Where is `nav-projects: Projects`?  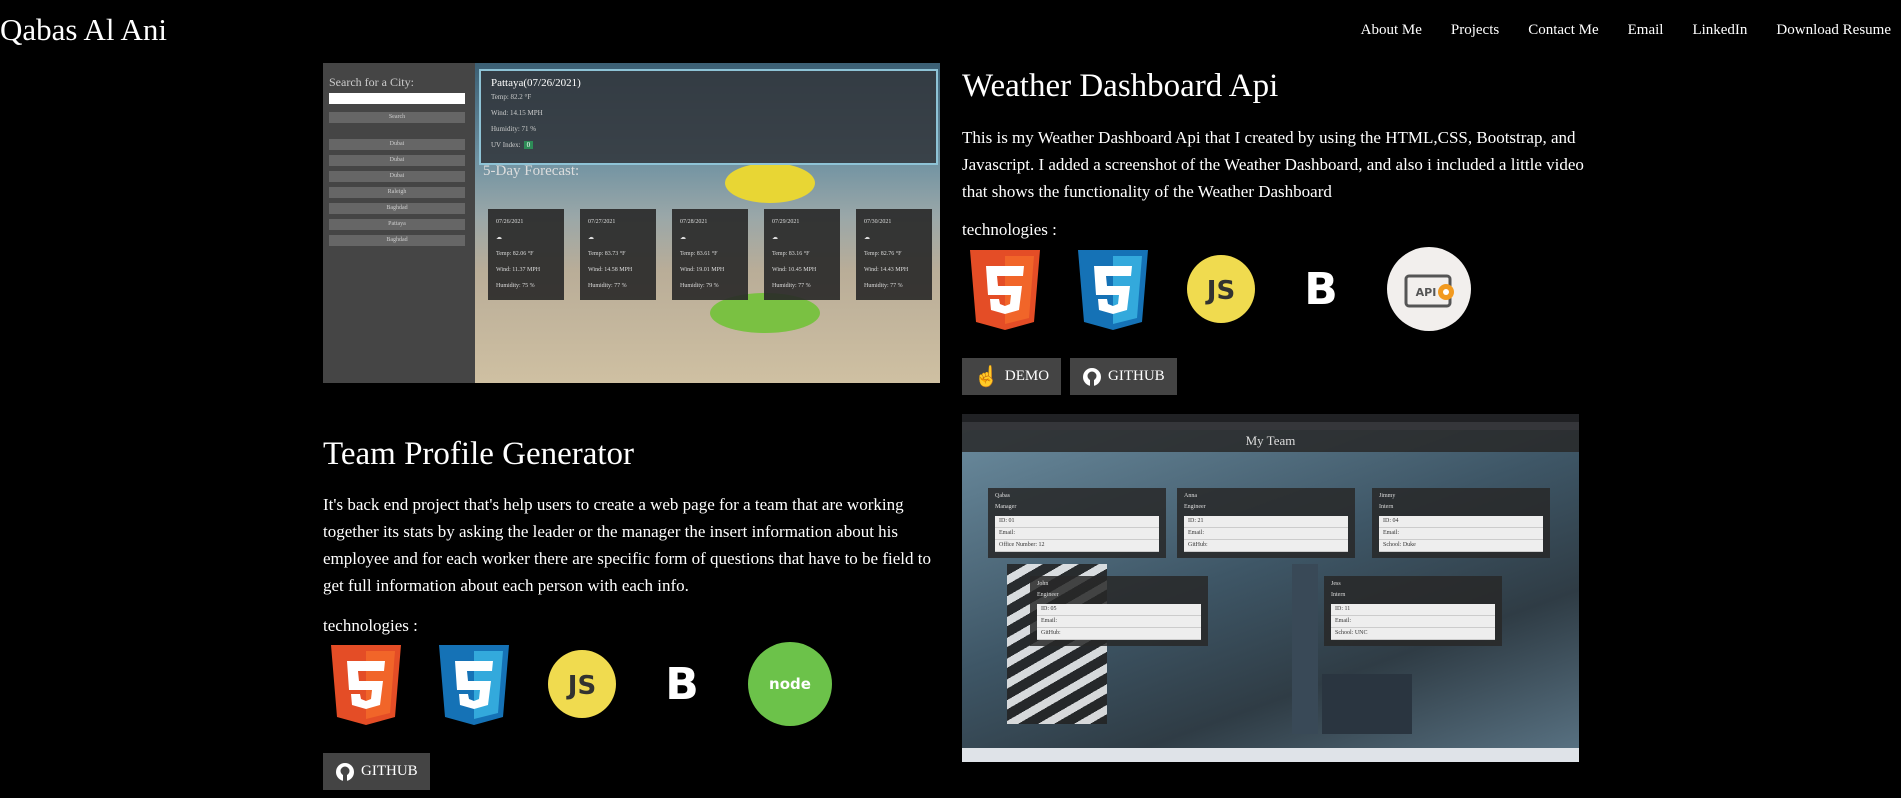 nav-projects: Projects is located at coordinates (1475, 30).